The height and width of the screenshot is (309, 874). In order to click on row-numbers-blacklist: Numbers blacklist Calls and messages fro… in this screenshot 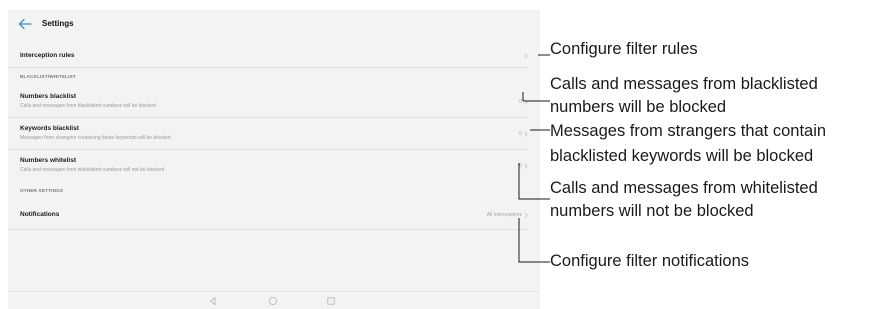, I will do `click(274, 102)`.